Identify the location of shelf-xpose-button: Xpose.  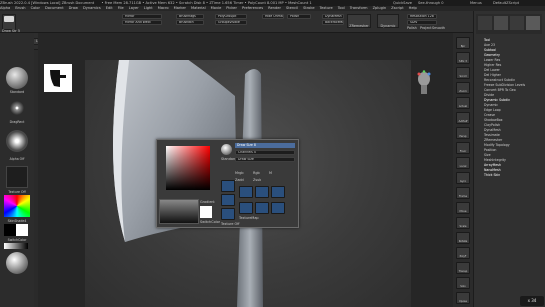
(463, 298).